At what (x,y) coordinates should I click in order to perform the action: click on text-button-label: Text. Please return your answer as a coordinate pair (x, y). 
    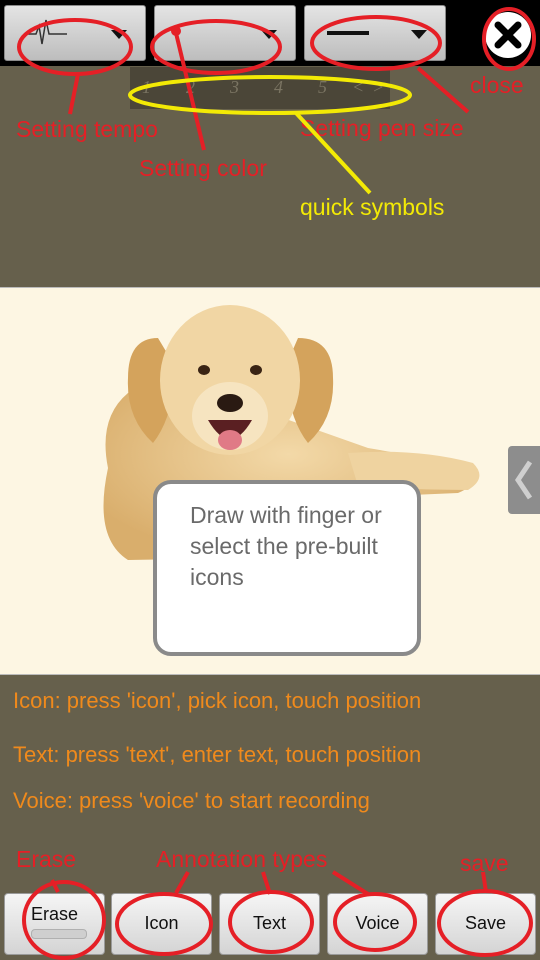
    Looking at the image, I should click on (269, 923).